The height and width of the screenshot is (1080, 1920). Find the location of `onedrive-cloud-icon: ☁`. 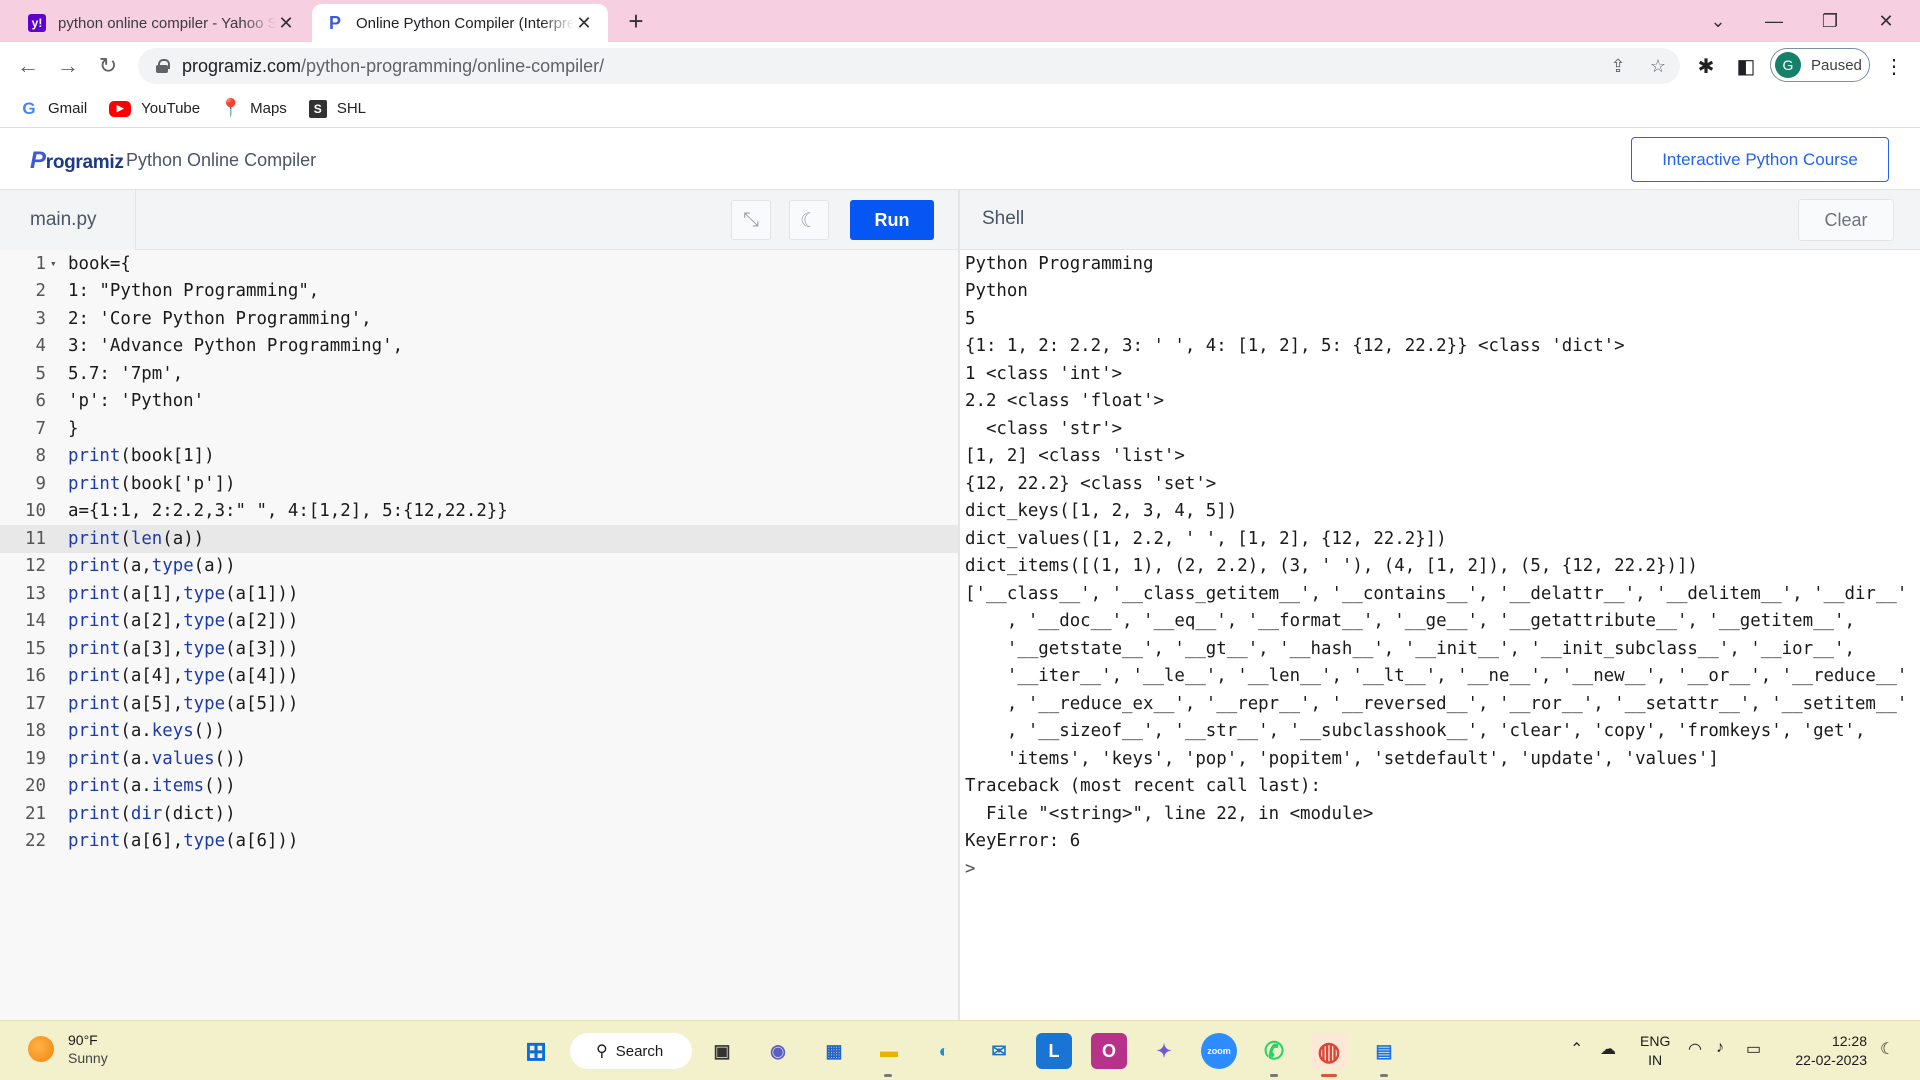

onedrive-cloud-icon: ☁ is located at coordinates (1608, 1049).